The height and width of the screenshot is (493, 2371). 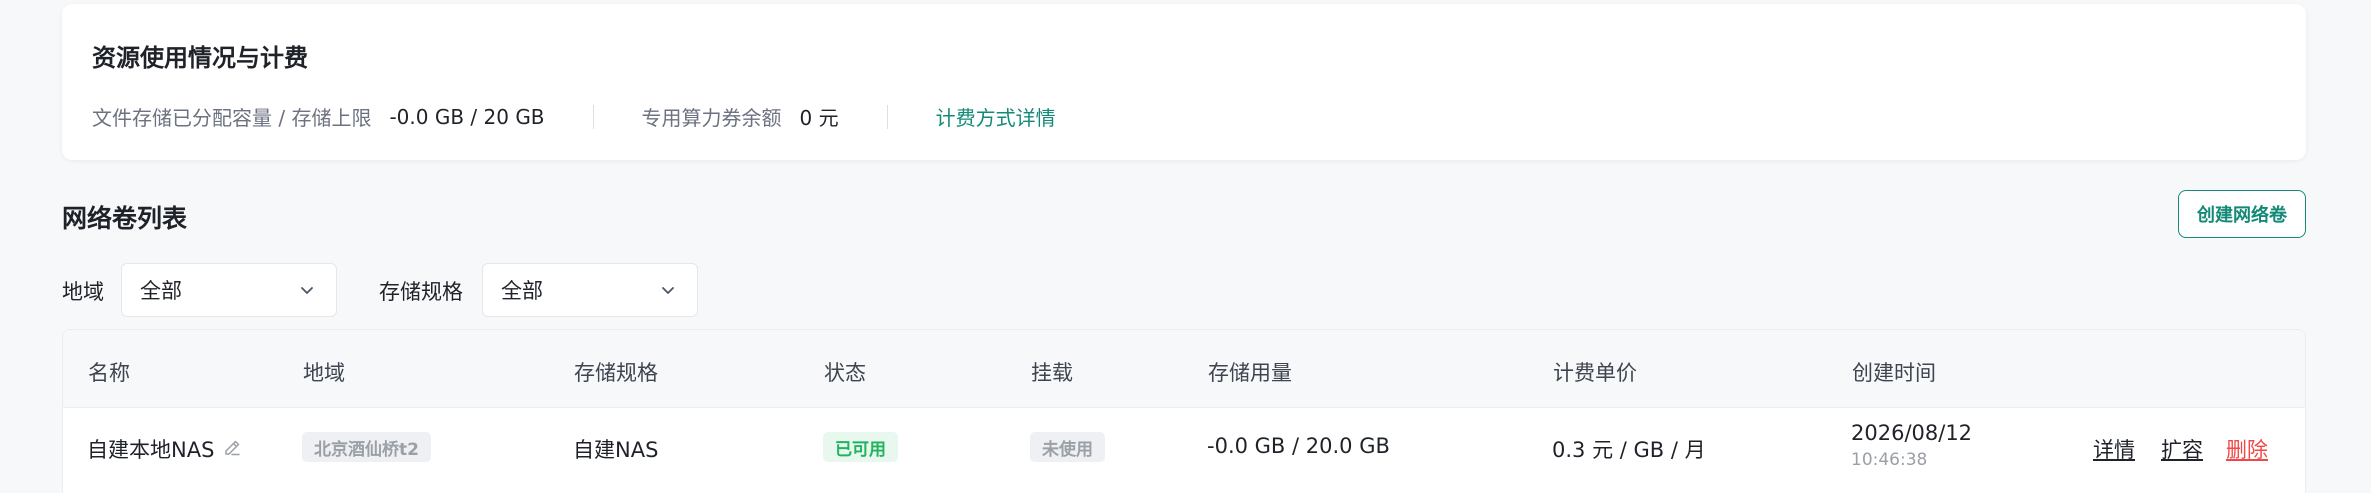 I want to click on spec-select-value: 全部, so click(x=522, y=291).